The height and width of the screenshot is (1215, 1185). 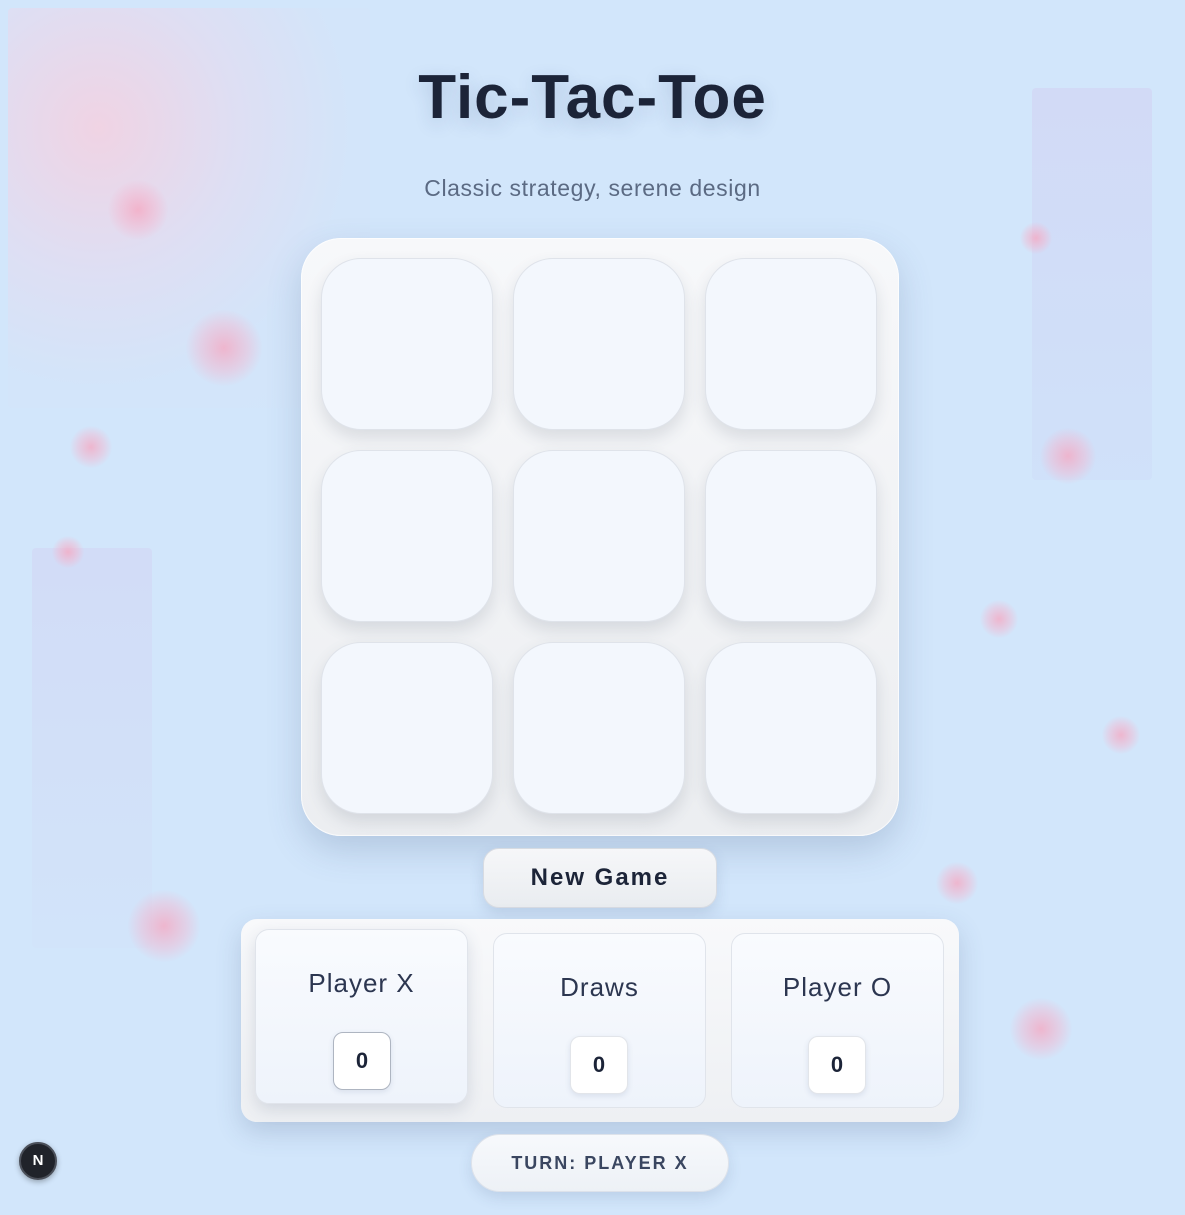 What do you see at coordinates (592, 188) in the screenshot?
I see `page-subtitle: Classic strategy, serene design` at bounding box center [592, 188].